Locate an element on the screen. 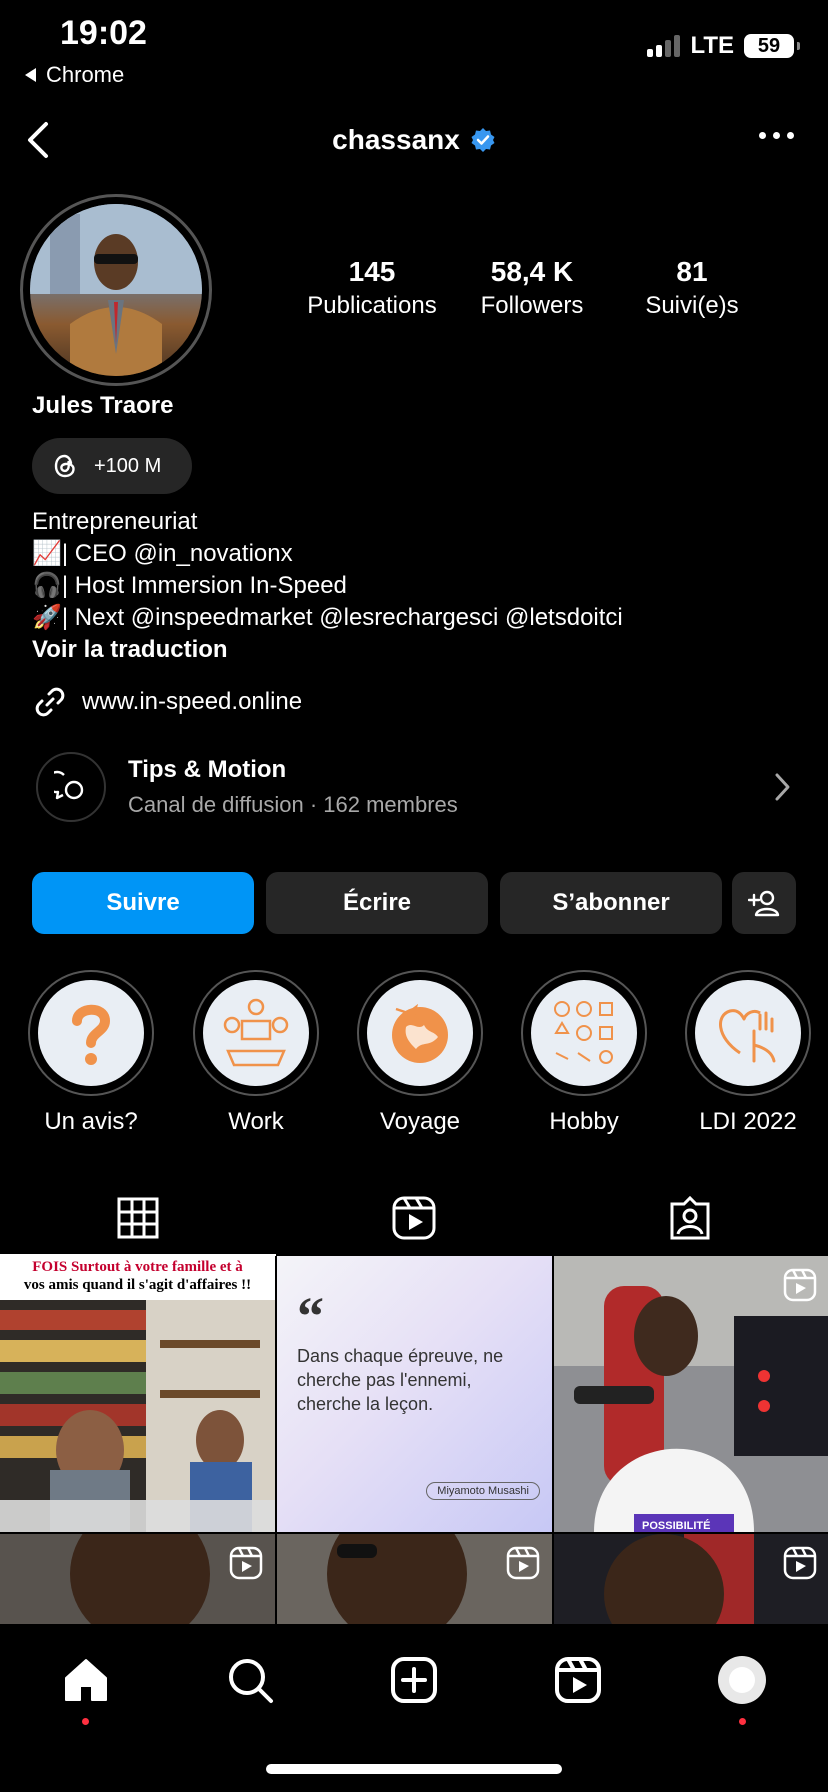 The image size is (828, 1792). profile-username: chassanx is located at coordinates (414, 140).